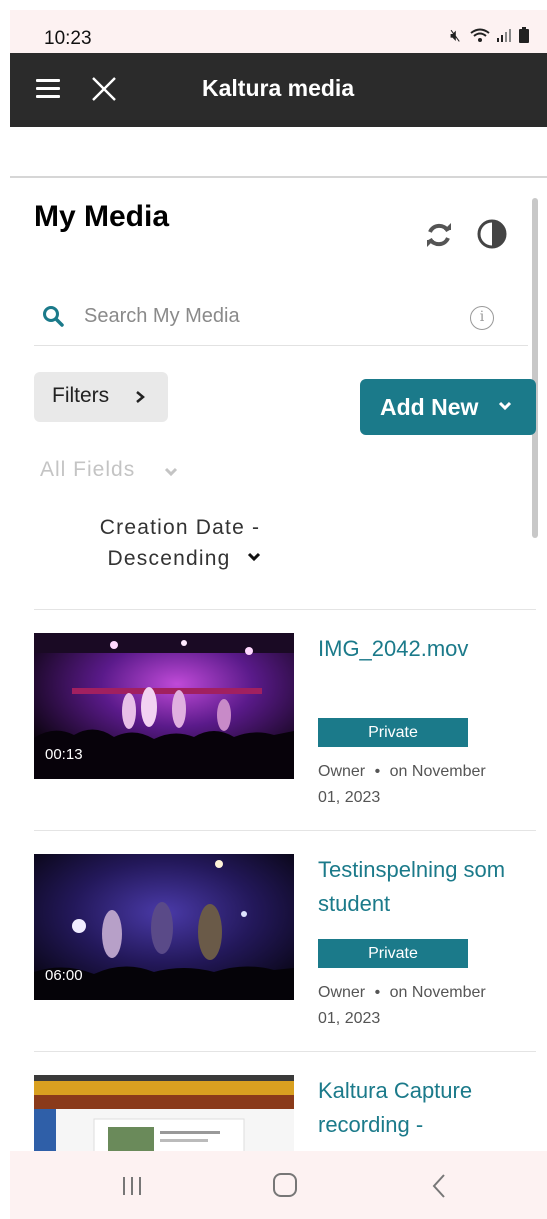 This screenshot has height=1219, width=547. What do you see at coordinates (479, 35) in the screenshot?
I see `wifi-icon` at bounding box center [479, 35].